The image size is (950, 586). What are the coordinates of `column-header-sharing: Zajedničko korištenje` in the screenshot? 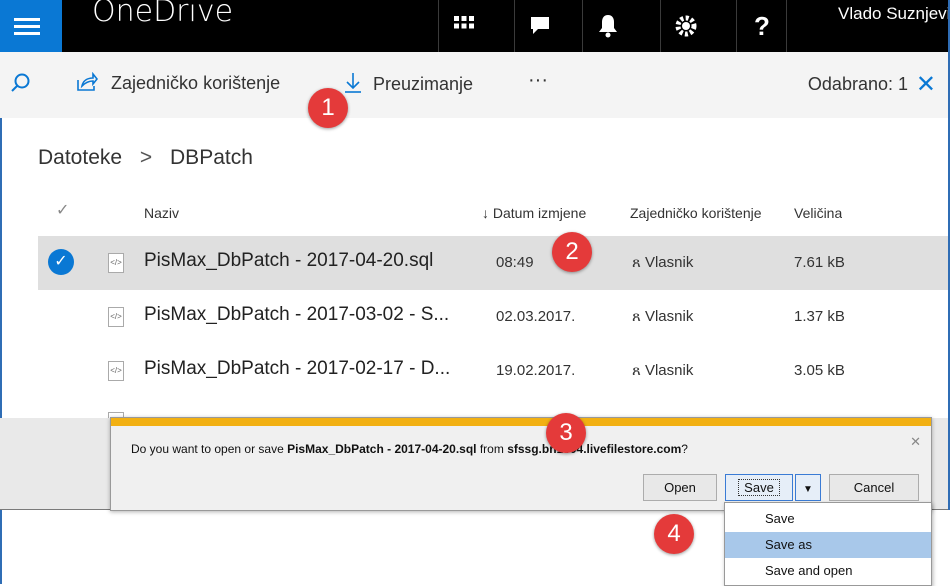 It's located at (703, 213).